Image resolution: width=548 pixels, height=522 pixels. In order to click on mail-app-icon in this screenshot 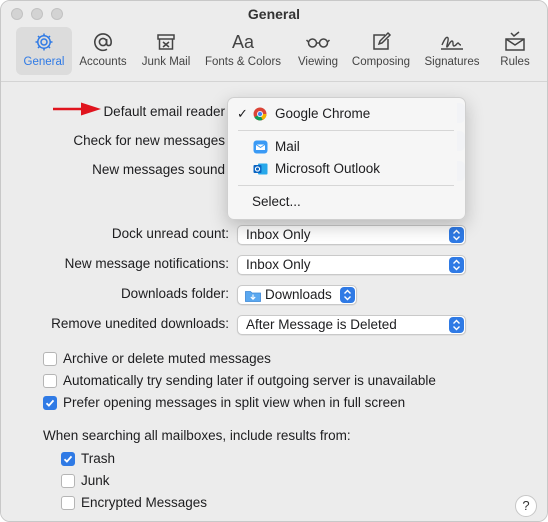, I will do `click(260, 150)`.